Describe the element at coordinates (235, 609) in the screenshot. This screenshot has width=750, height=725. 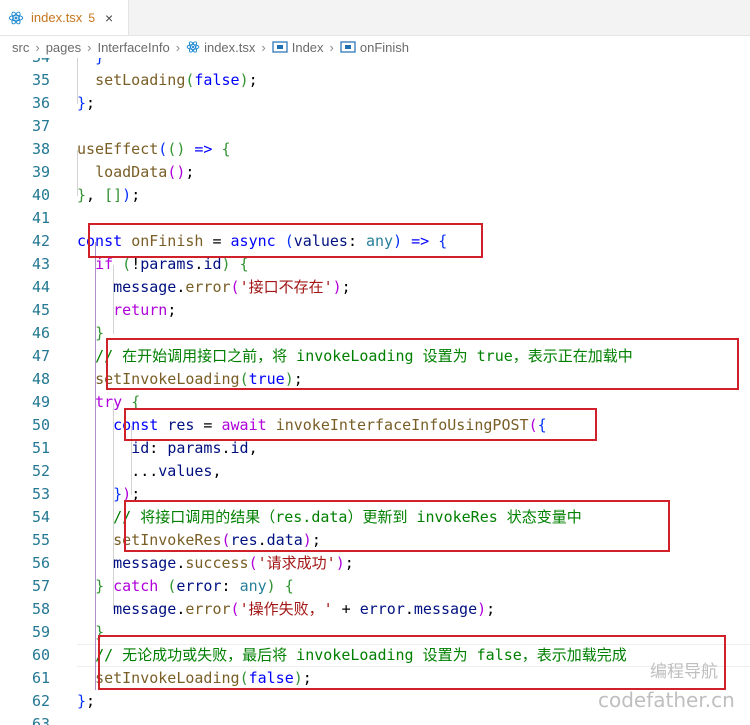
I see `code-token: (` at that location.